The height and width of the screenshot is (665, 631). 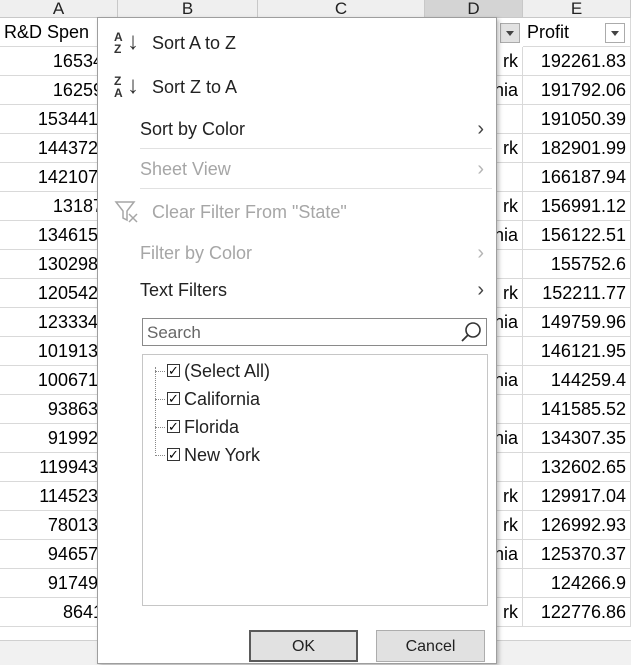 I want to click on cell-profit: 146121.95, so click(x=577, y=351).